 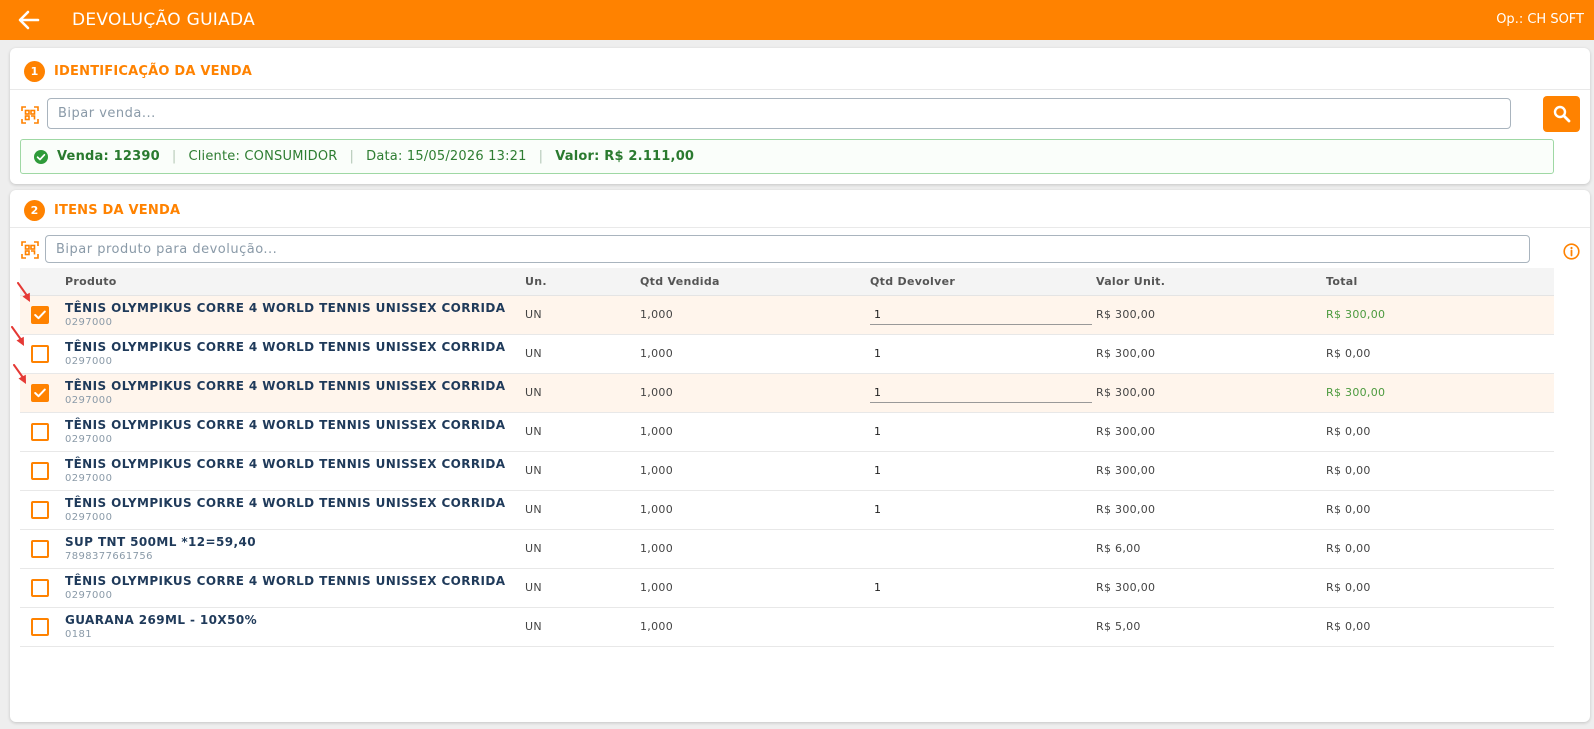 I want to click on search-button, so click(x=1561, y=114).